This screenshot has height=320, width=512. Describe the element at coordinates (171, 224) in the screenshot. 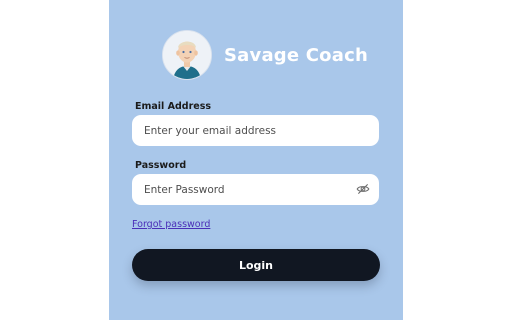

I see `forgot-password-link: Forgot password` at that location.